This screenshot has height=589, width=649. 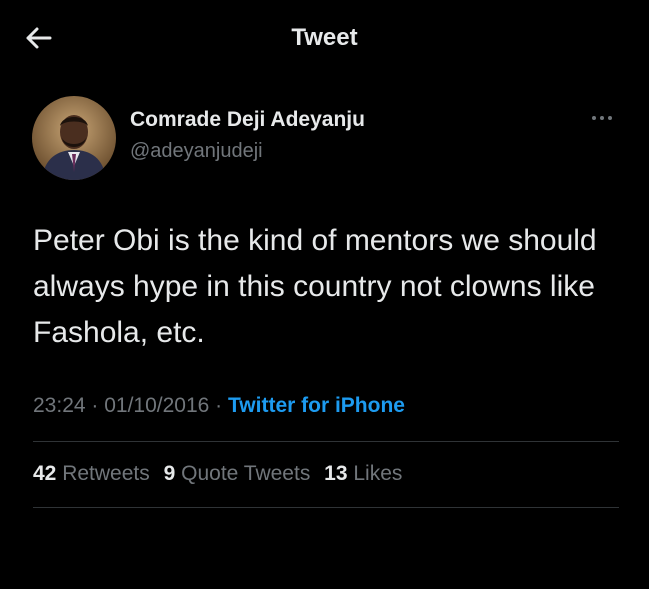 I want to click on tweet-time: 23:24, so click(x=59, y=405).